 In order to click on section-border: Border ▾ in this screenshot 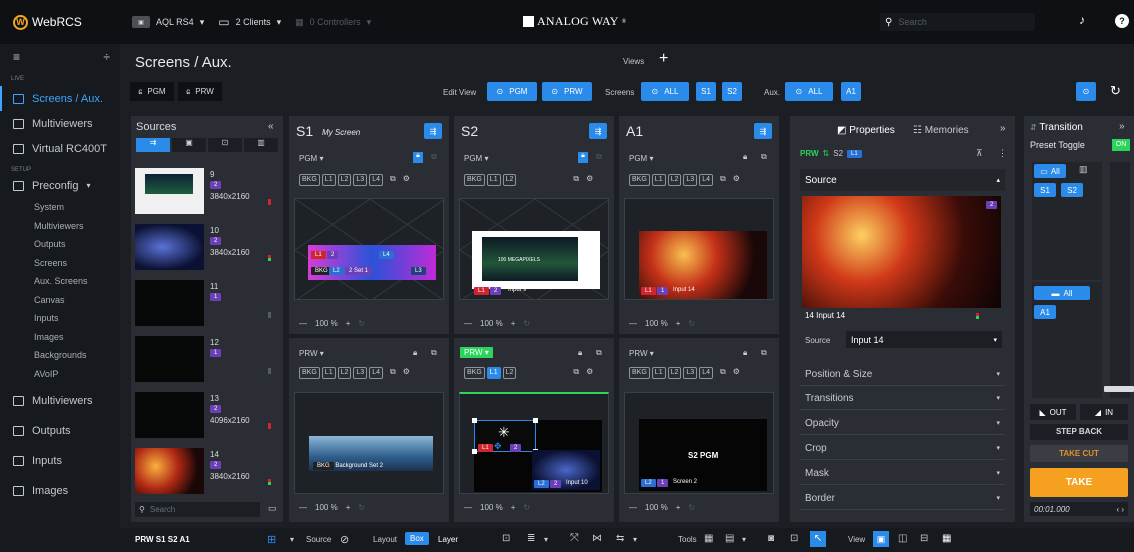, I will do `click(902, 498)`.